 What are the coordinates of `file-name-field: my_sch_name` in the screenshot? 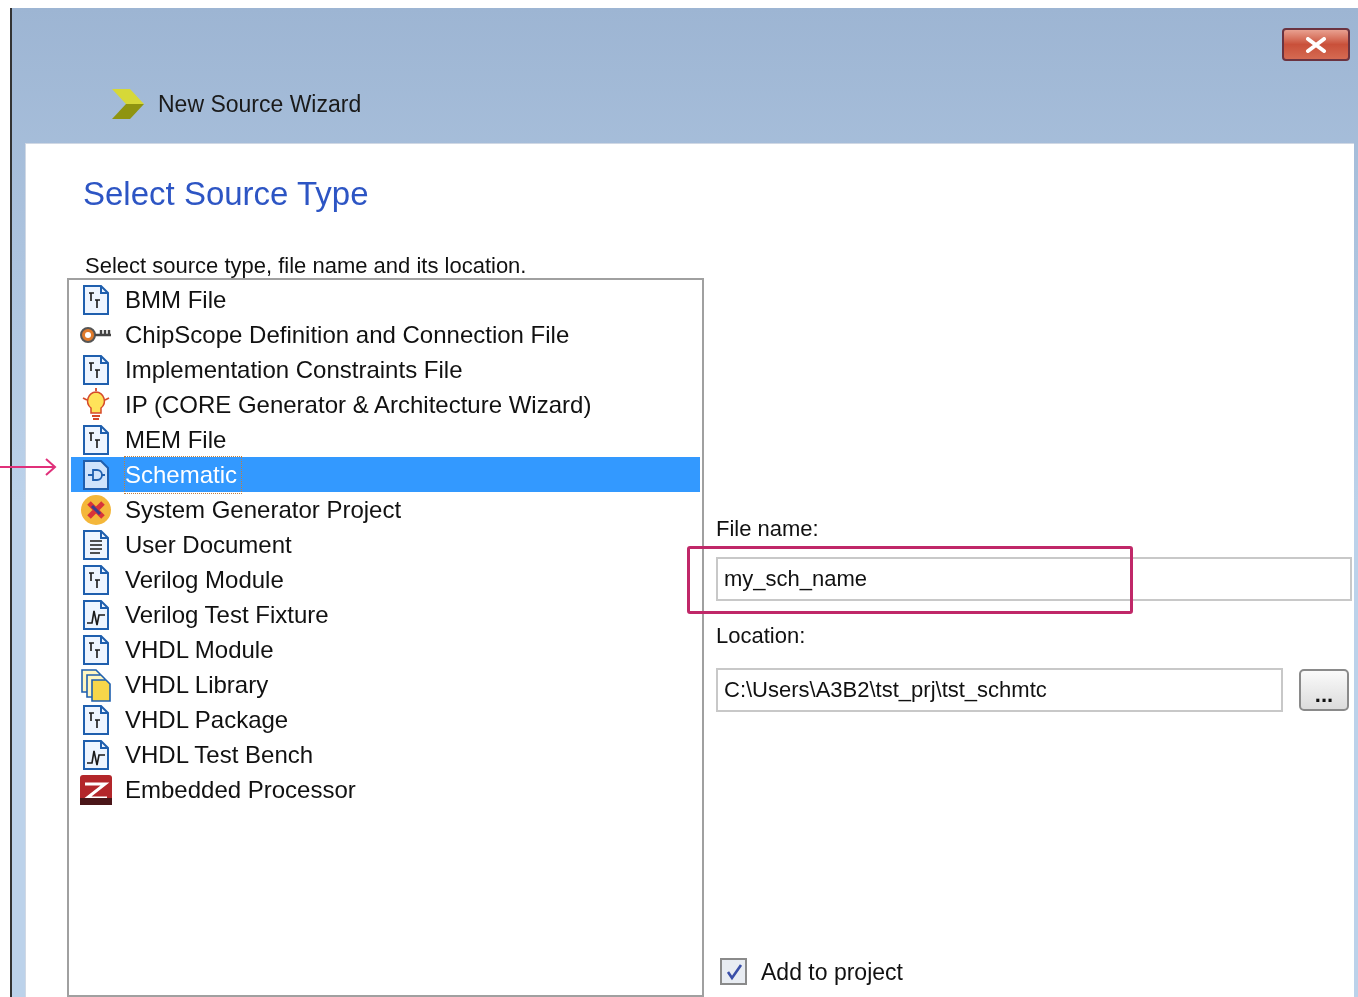 It's located at (1034, 579).